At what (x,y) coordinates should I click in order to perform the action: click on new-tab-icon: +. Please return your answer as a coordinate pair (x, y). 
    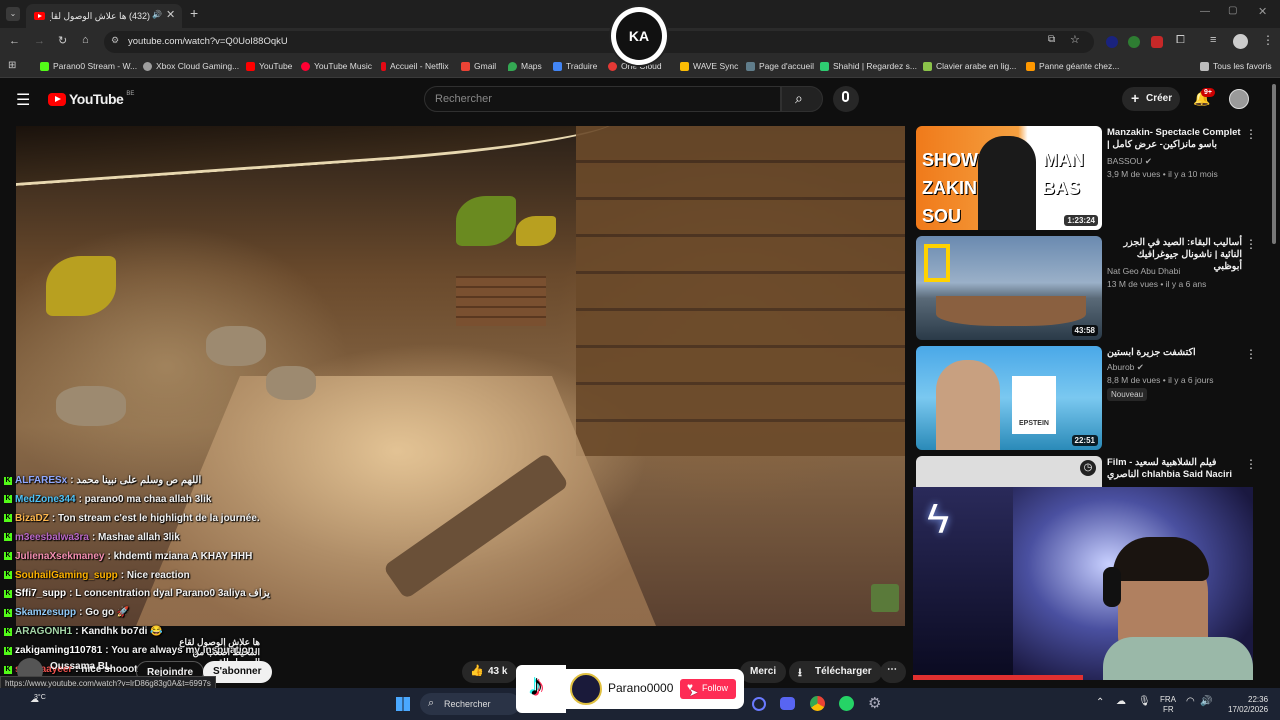
    Looking at the image, I should click on (194, 13).